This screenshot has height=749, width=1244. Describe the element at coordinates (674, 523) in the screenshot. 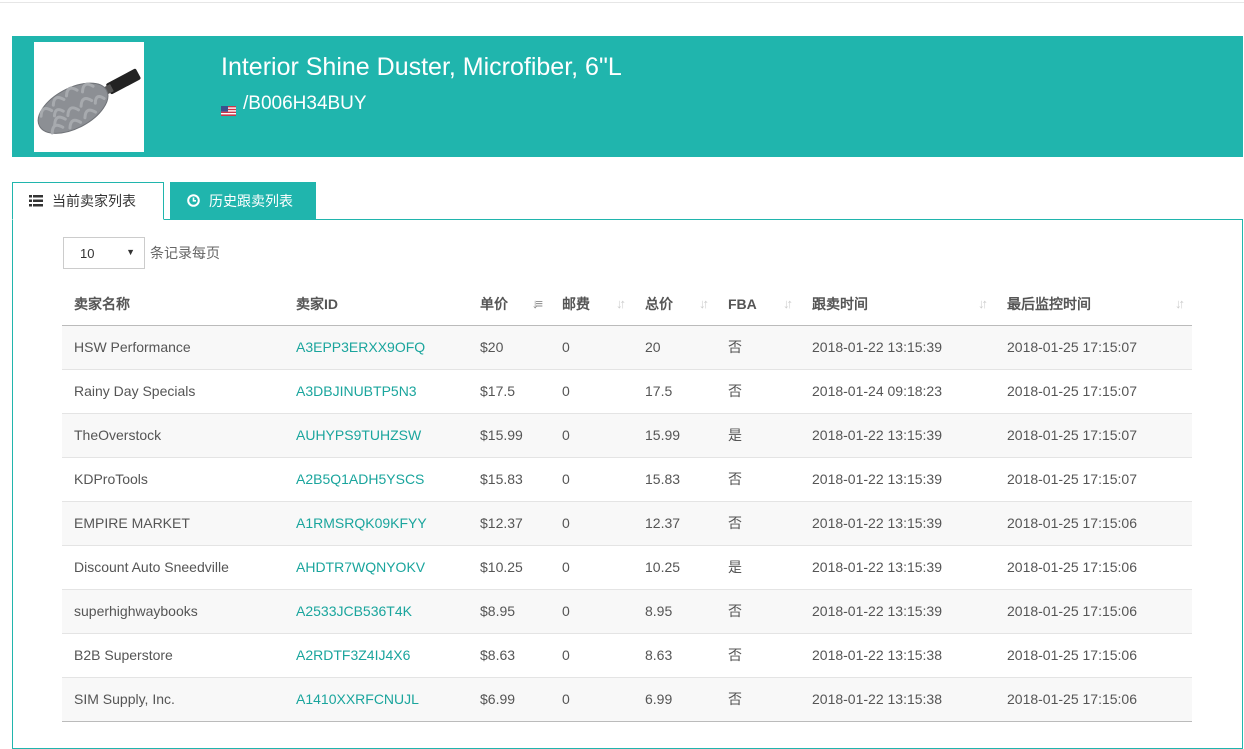

I see `cell-total: 12.37` at that location.